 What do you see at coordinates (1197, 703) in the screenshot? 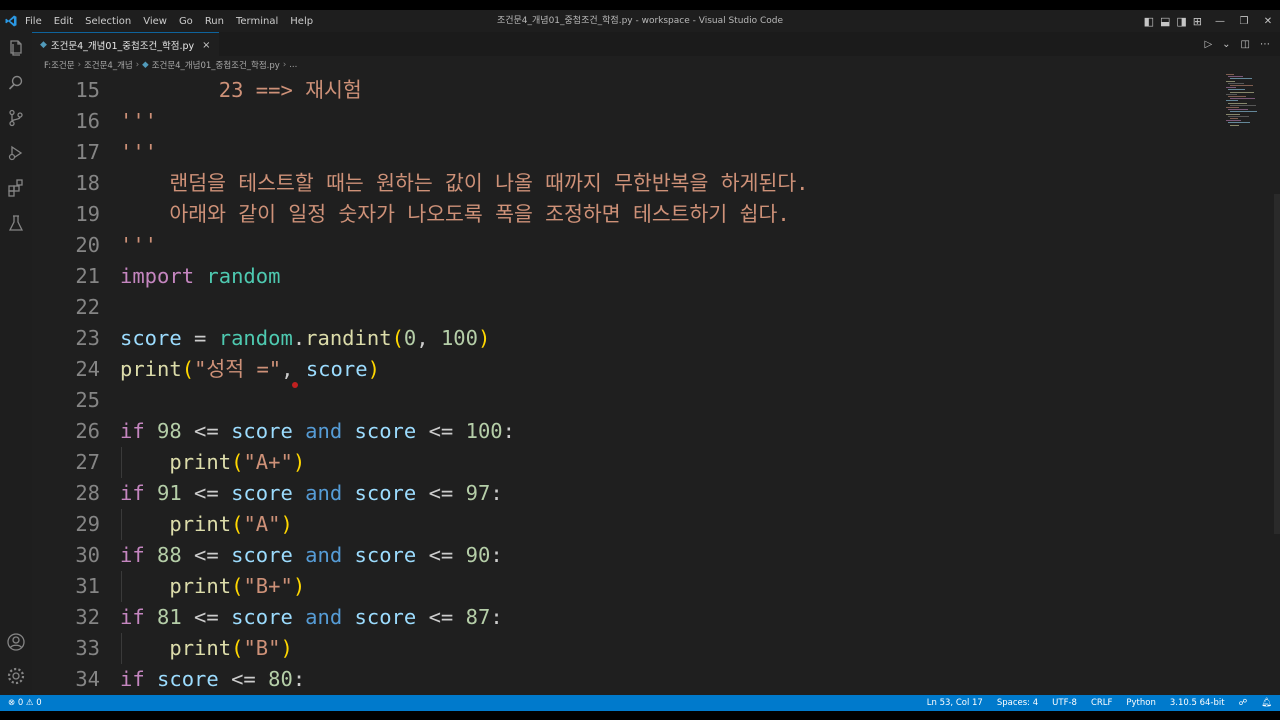
I see `python-interpreter: 3.10.5 64-bit` at bounding box center [1197, 703].